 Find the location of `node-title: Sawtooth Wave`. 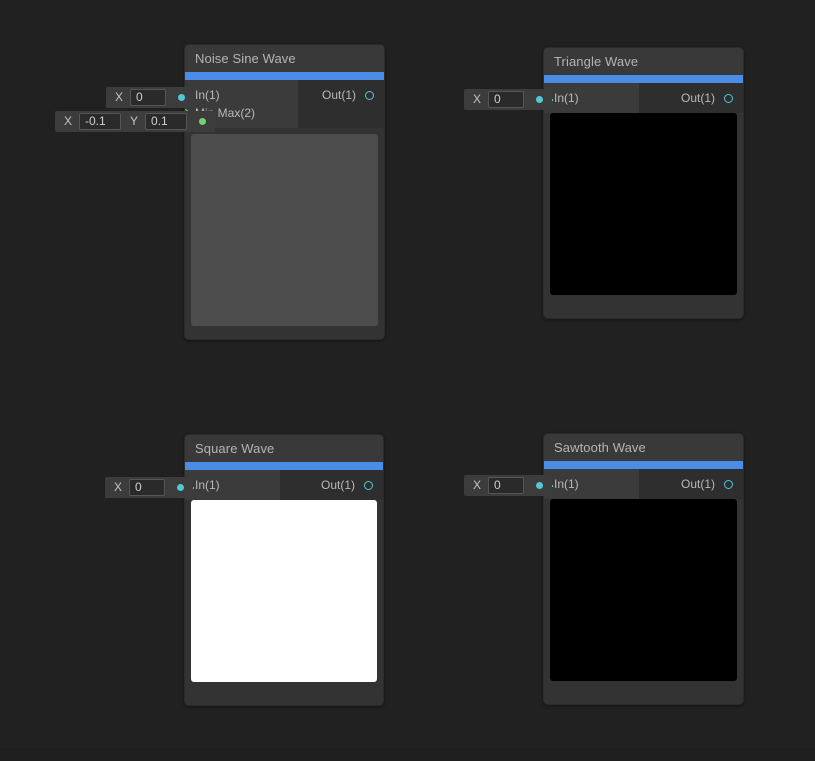

node-title: Sawtooth Wave is located at coordinates (643, 447).